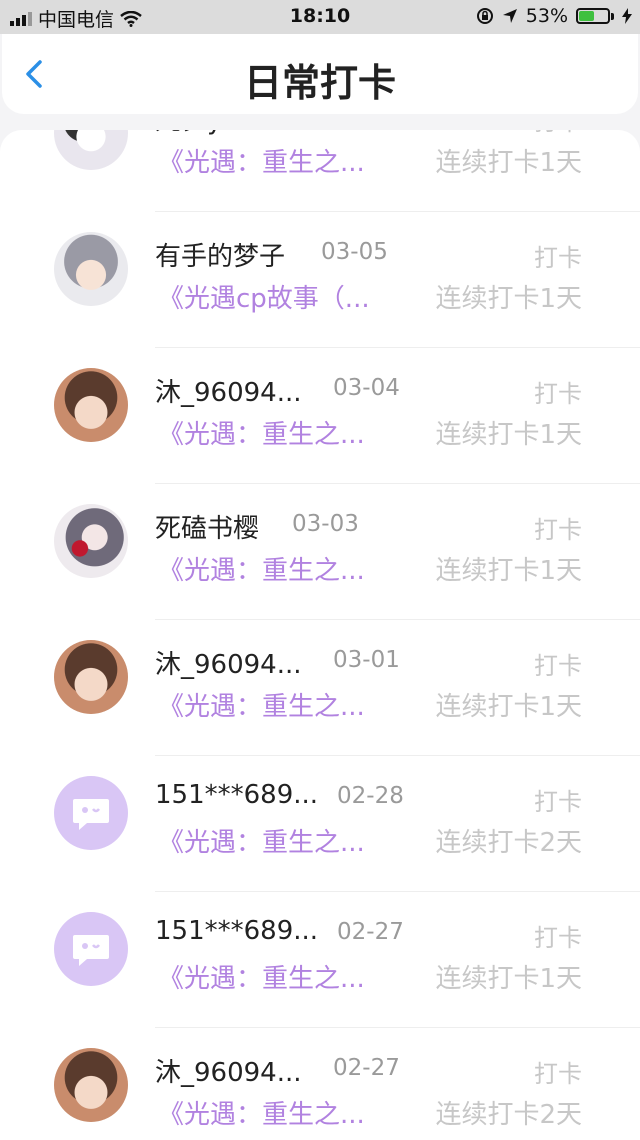 The image size is (640, 1140). I want to click on checkin-date: 03-05, so click(354, 252).